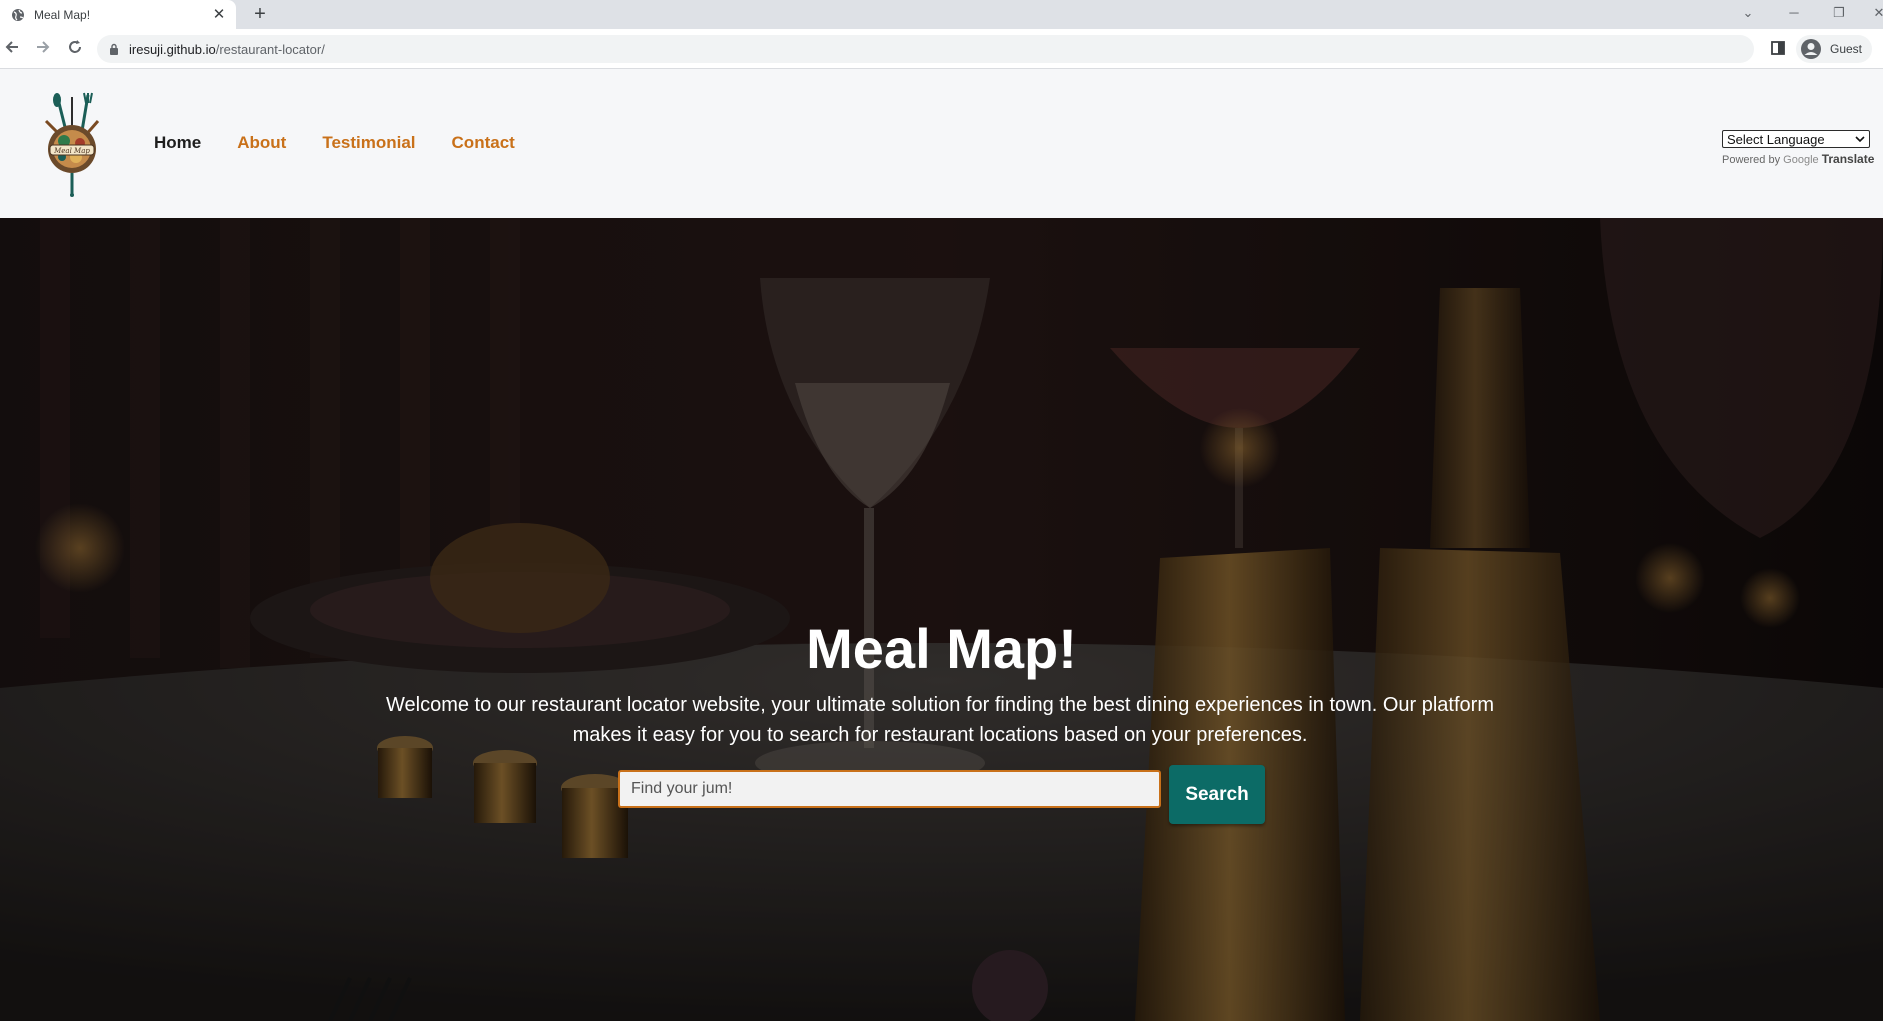  Describe the element at coordinates (941, 648) in the screenshot. I see `hero-title: Meal Map!` at that location.